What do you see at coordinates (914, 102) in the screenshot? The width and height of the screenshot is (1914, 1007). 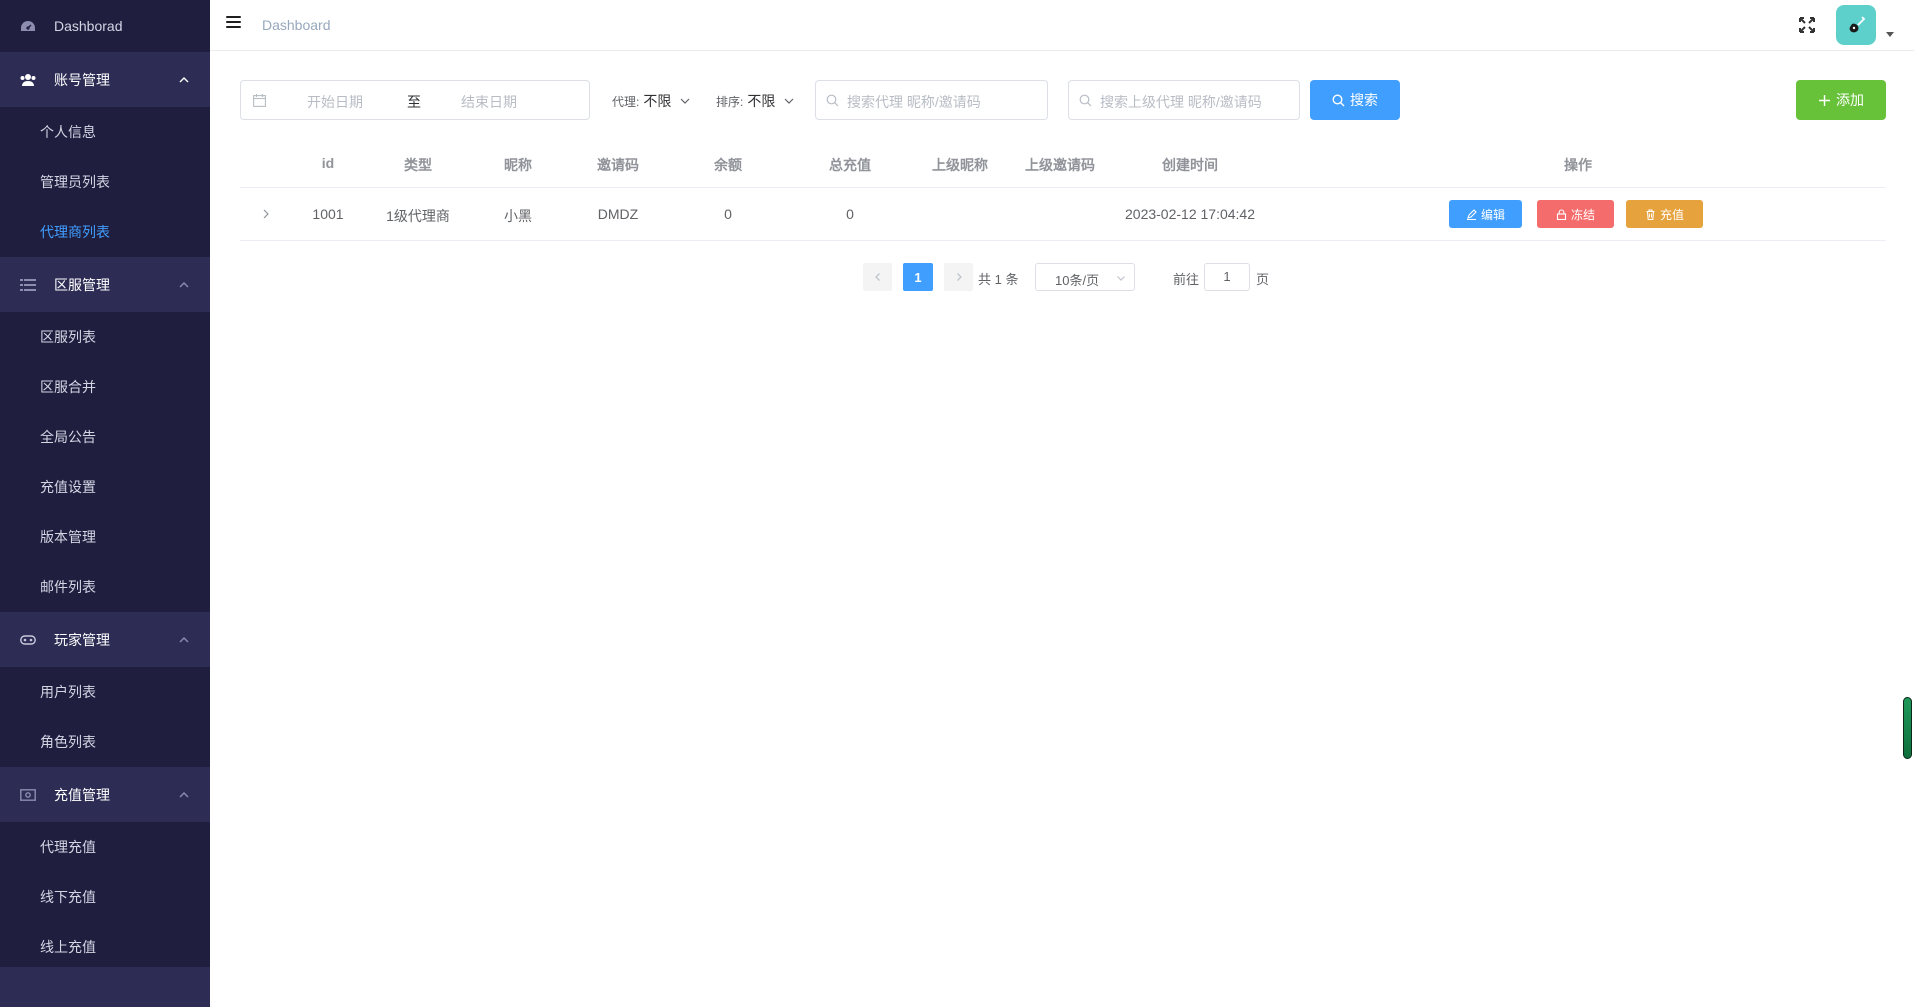 I see `agent-search-placeholder: 搜索代理 昵称/邀请码` at bounding box center [914, 102].